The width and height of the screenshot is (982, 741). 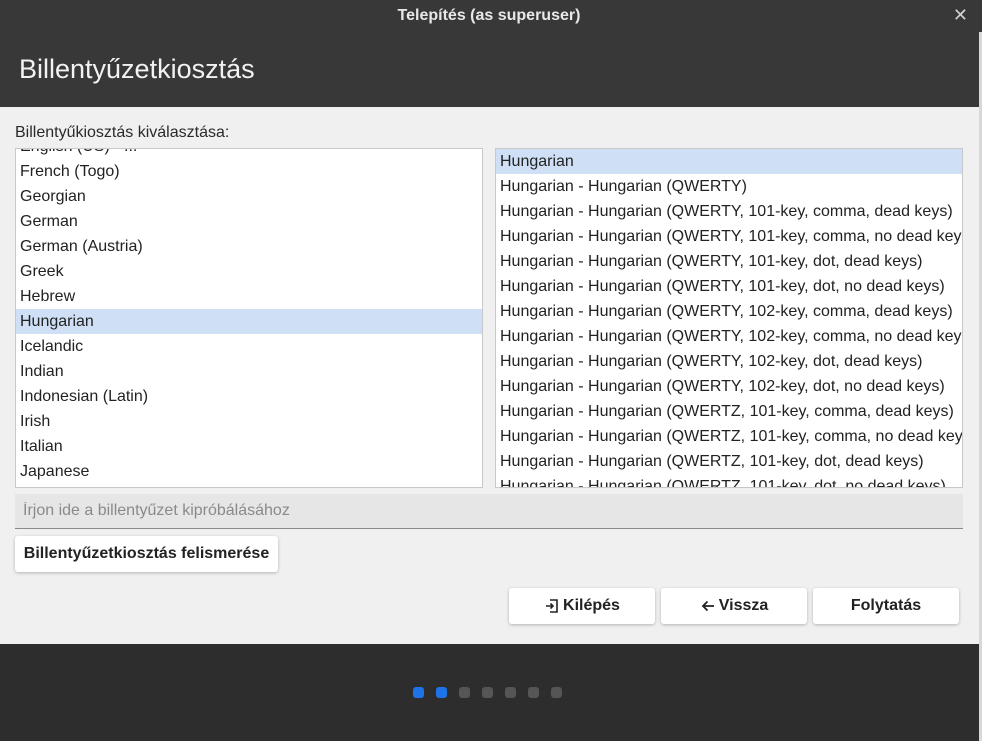 What do you see at coordinates (552, 606) in the screenshot?
I see `exit-icon` at bounding box center [552, 606].